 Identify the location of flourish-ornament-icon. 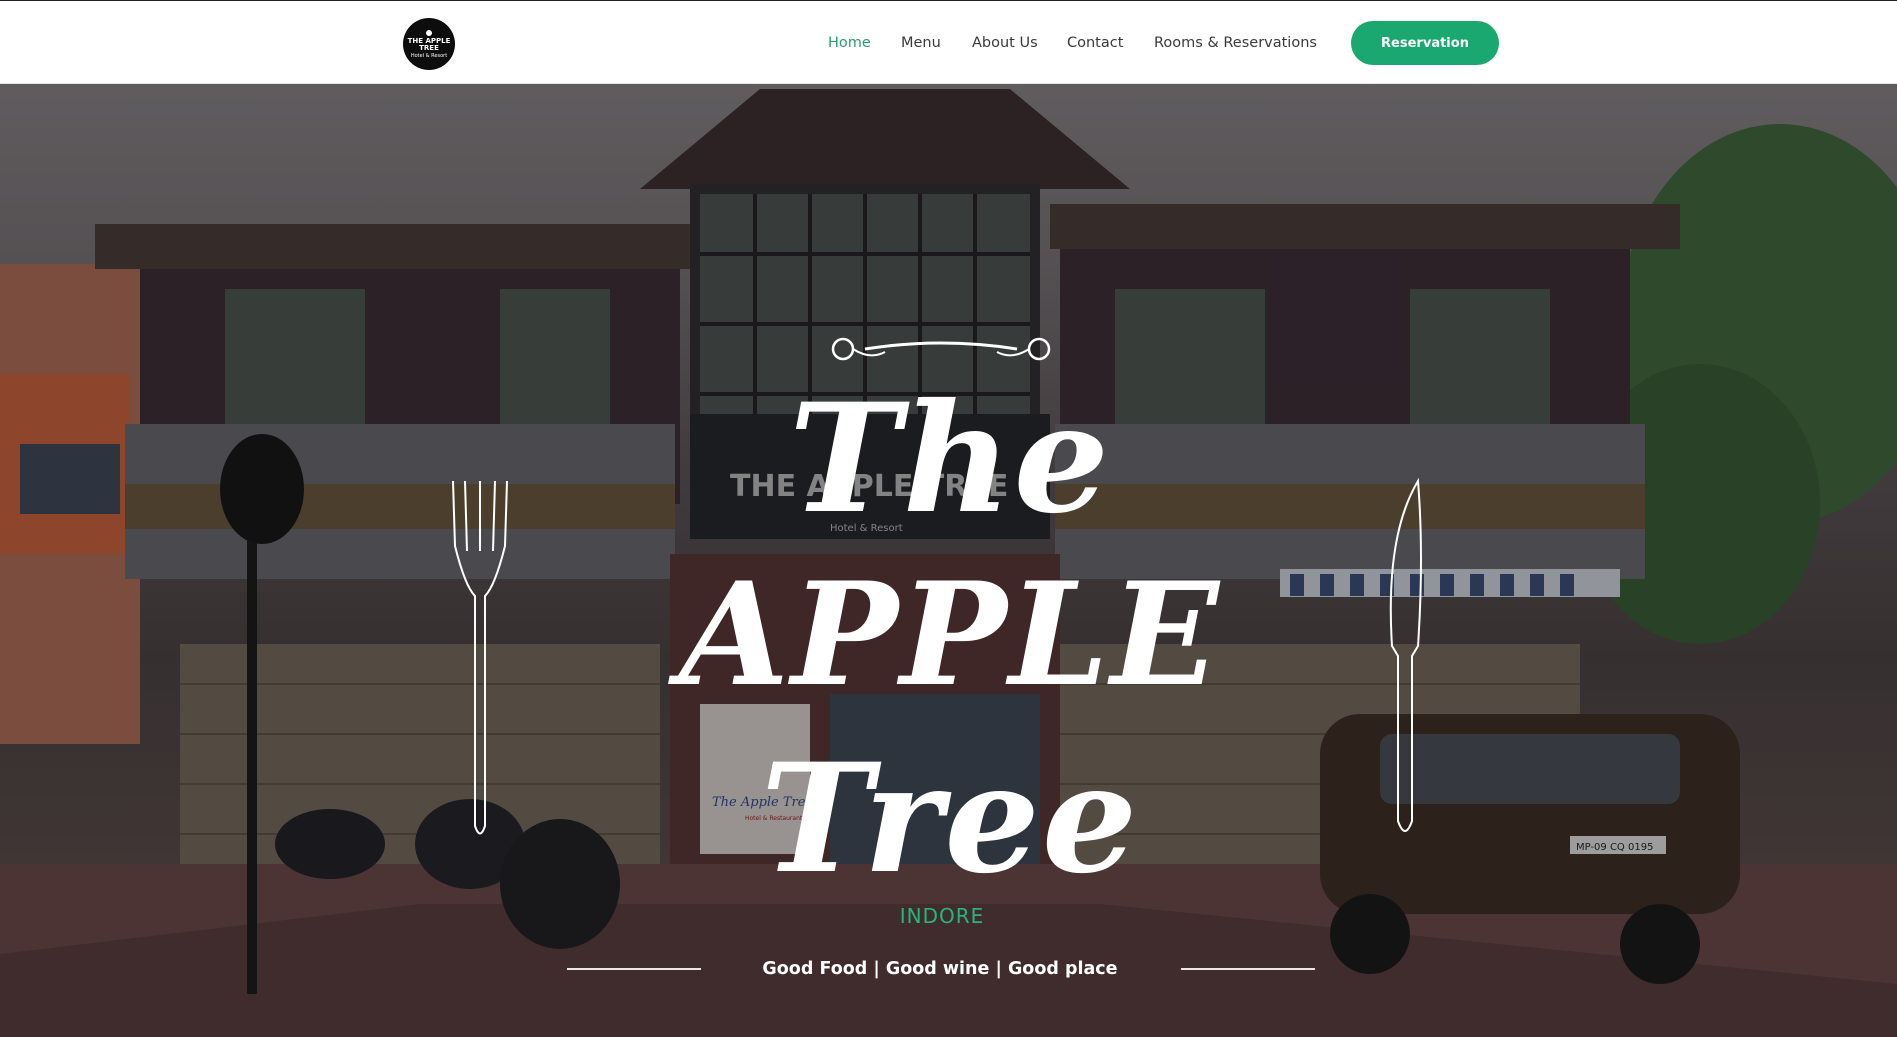
(941, 349).